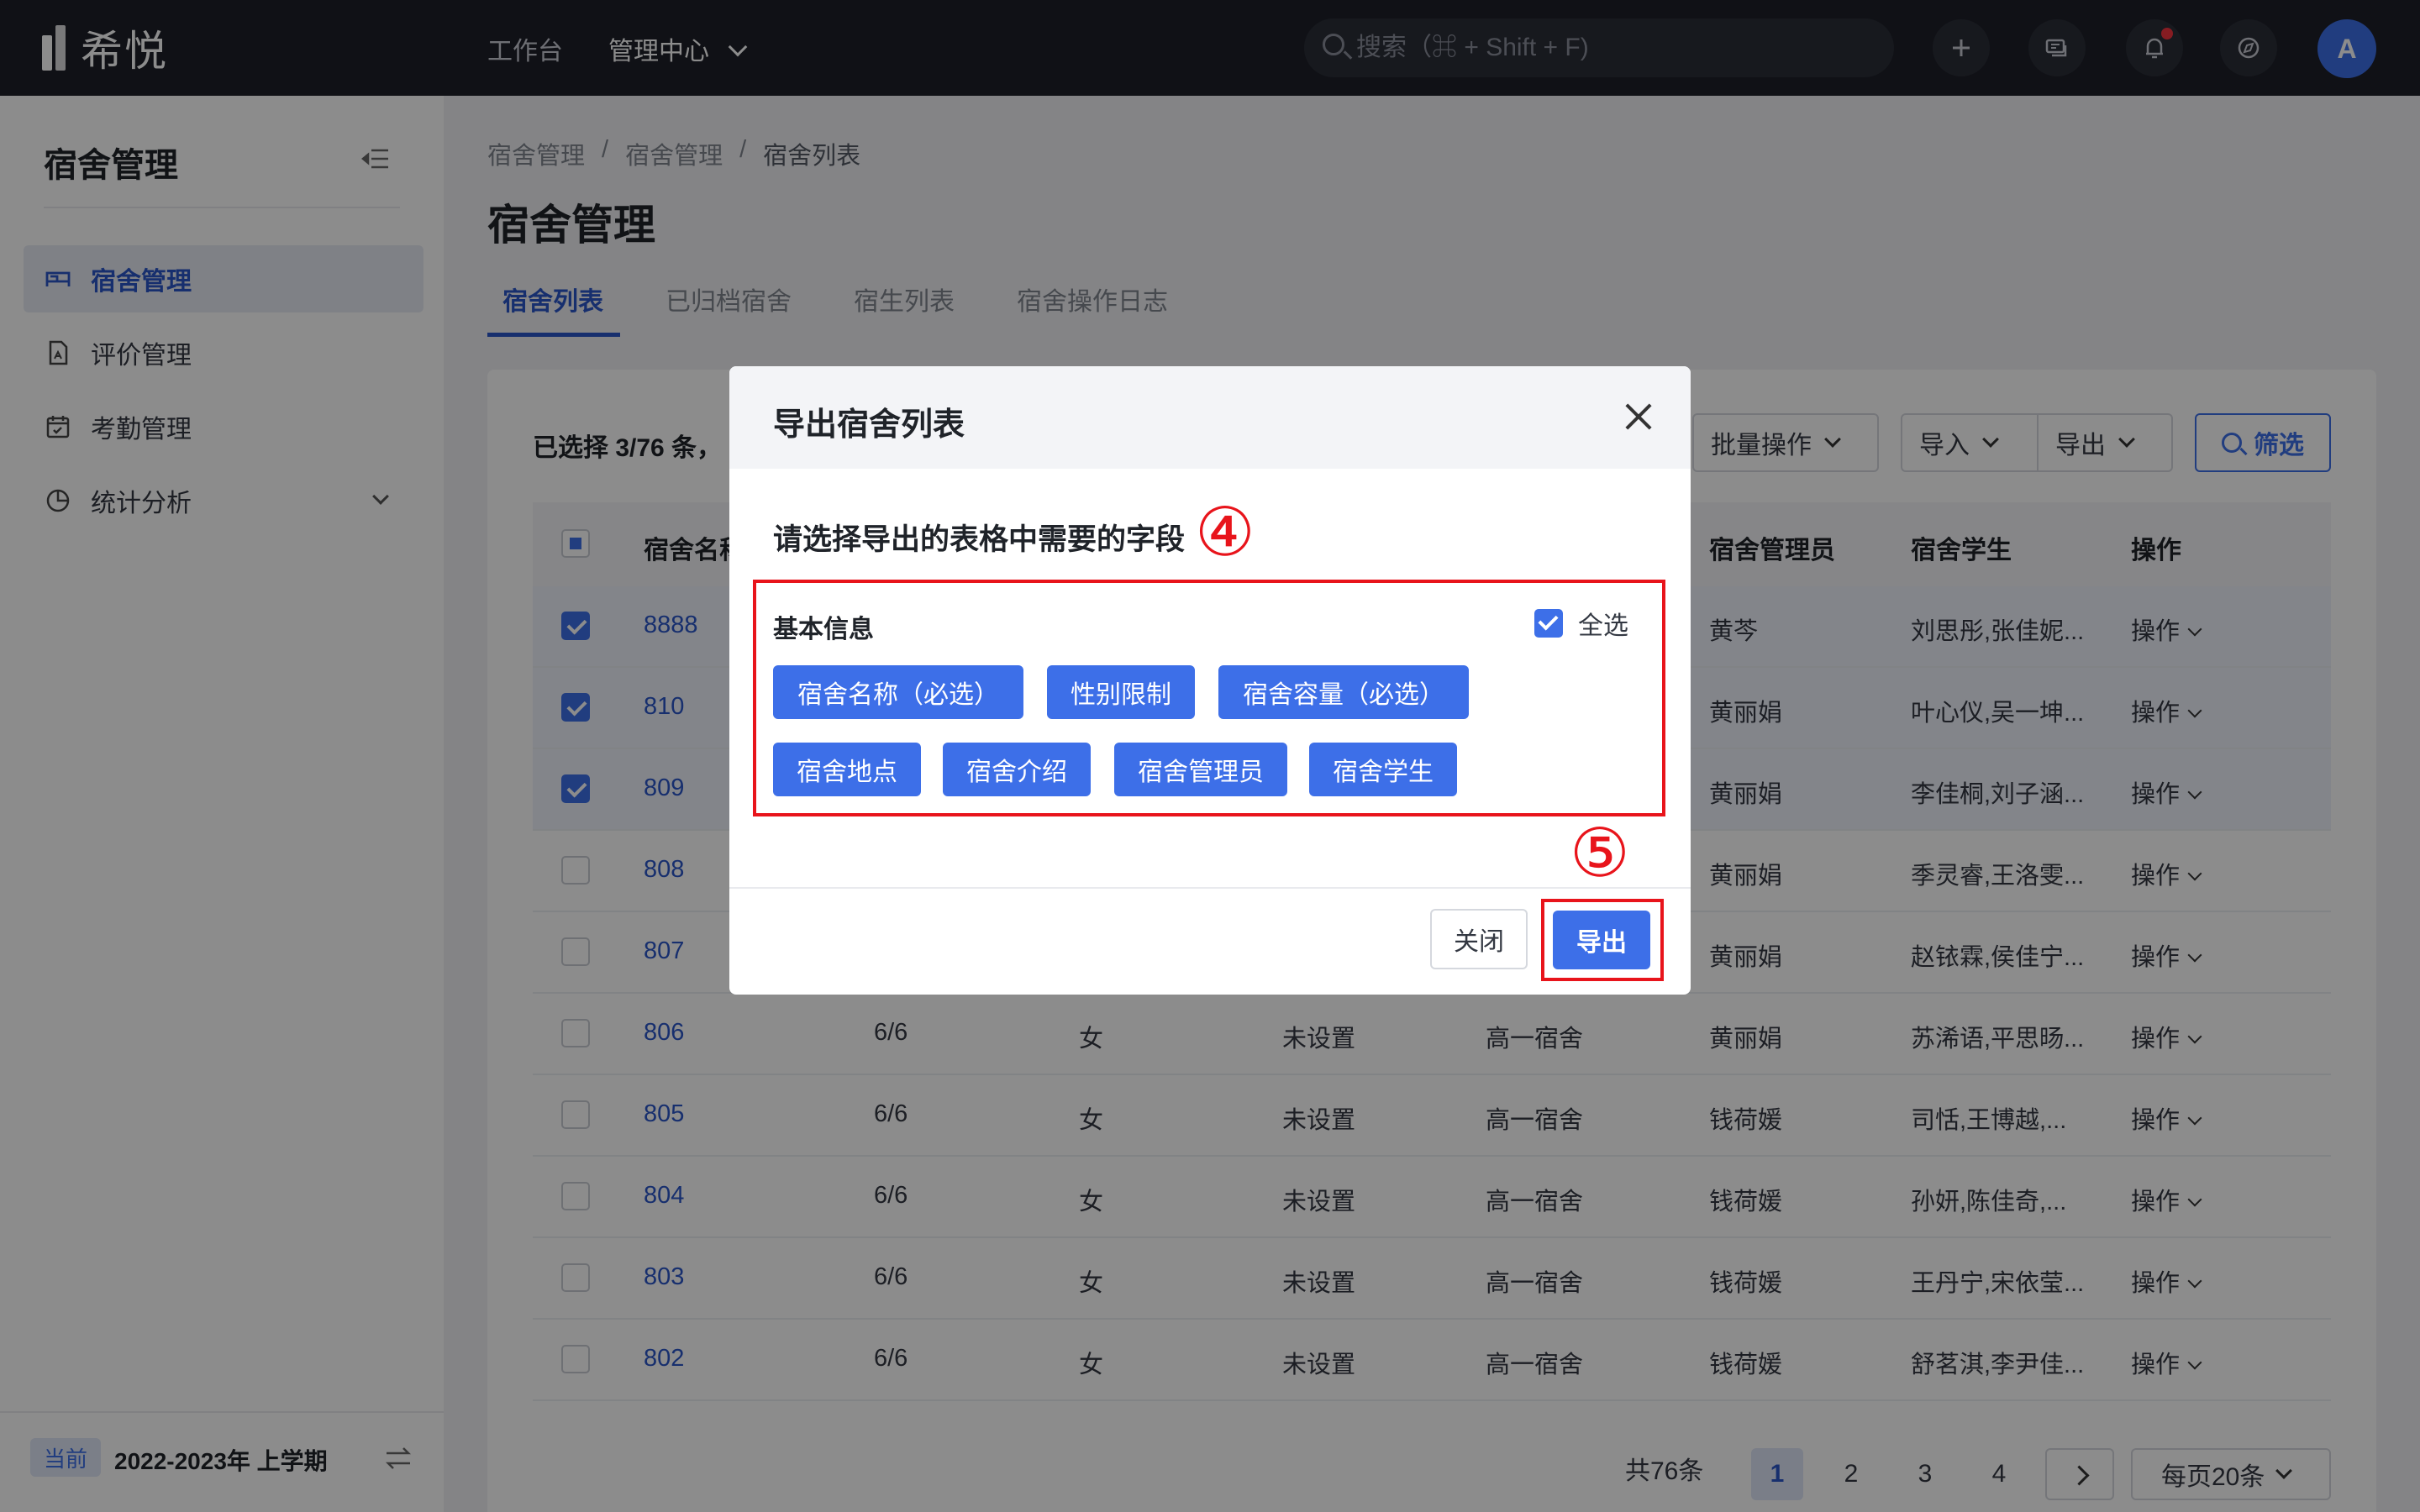 This screenshot has width=2420, height=1512. I want to click on dialog-footer-divider, so click(1210, 888).